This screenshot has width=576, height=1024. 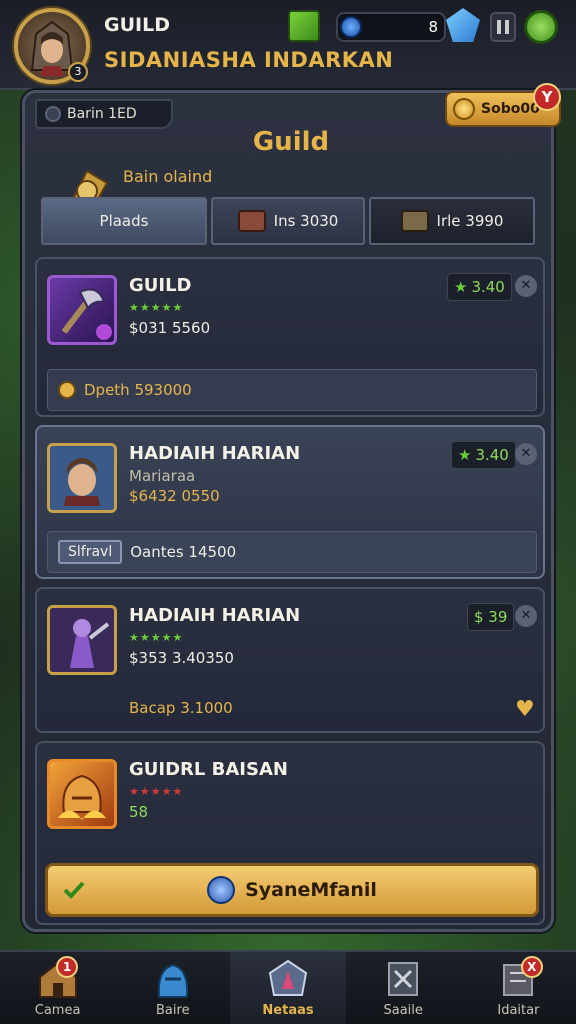 I want to click on tab-irle: Irle 3990, so click(x=452, y=221).